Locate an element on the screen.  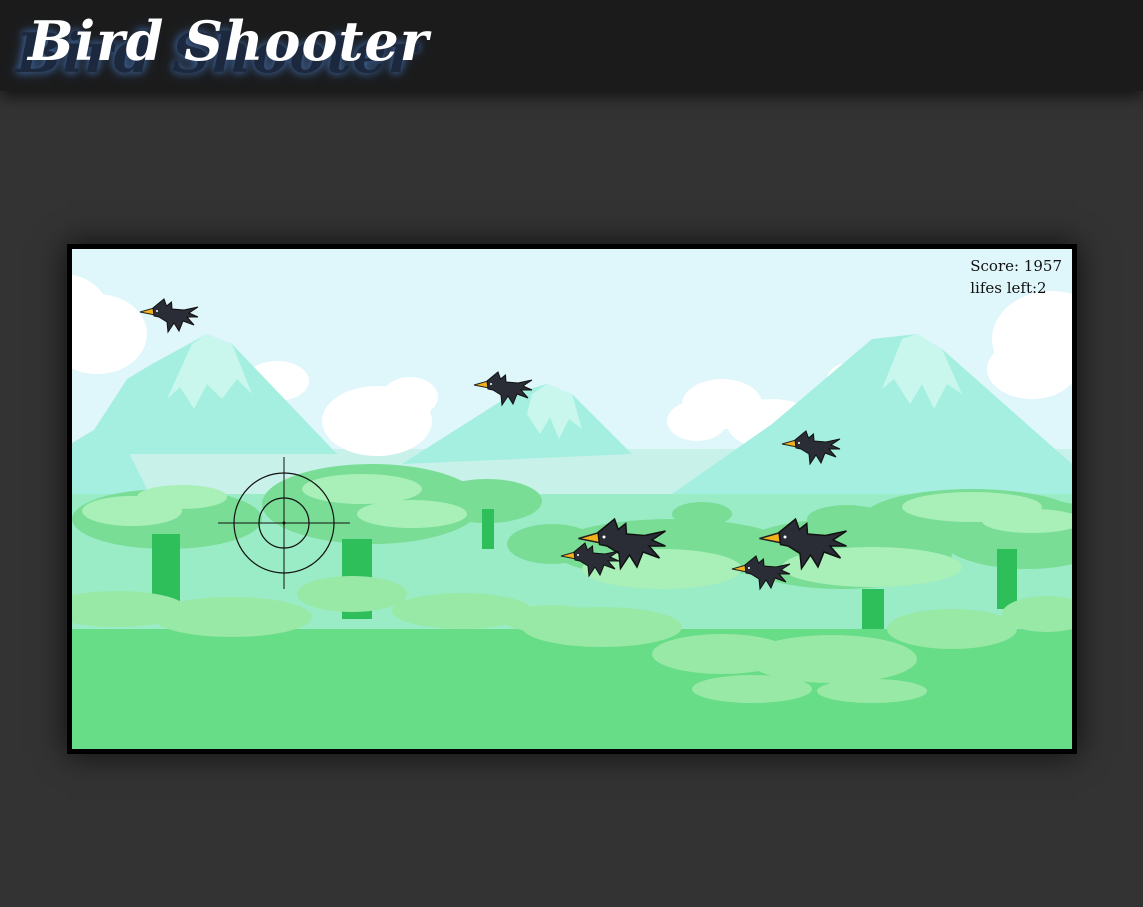
top-header-bar: Bird Shooter Bird Shooter is located at coordinates (571, 45).